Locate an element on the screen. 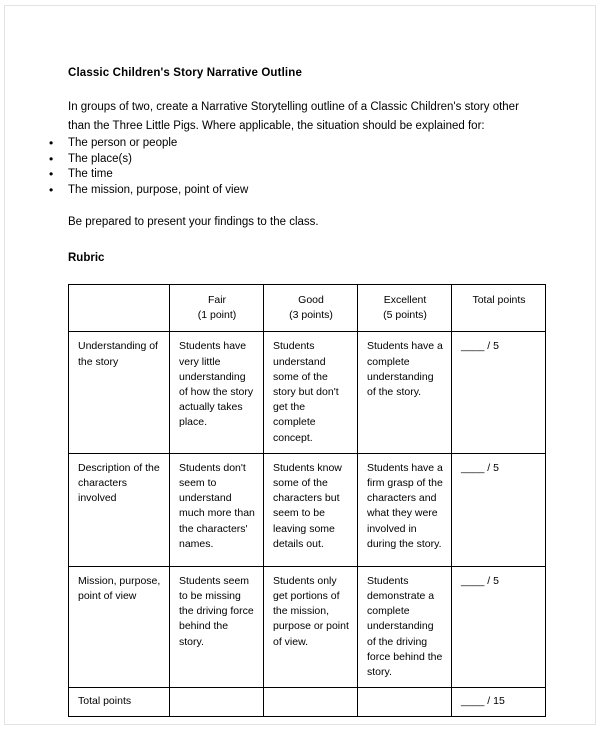  list-item-label: The time is located at coordinates (90, 174).